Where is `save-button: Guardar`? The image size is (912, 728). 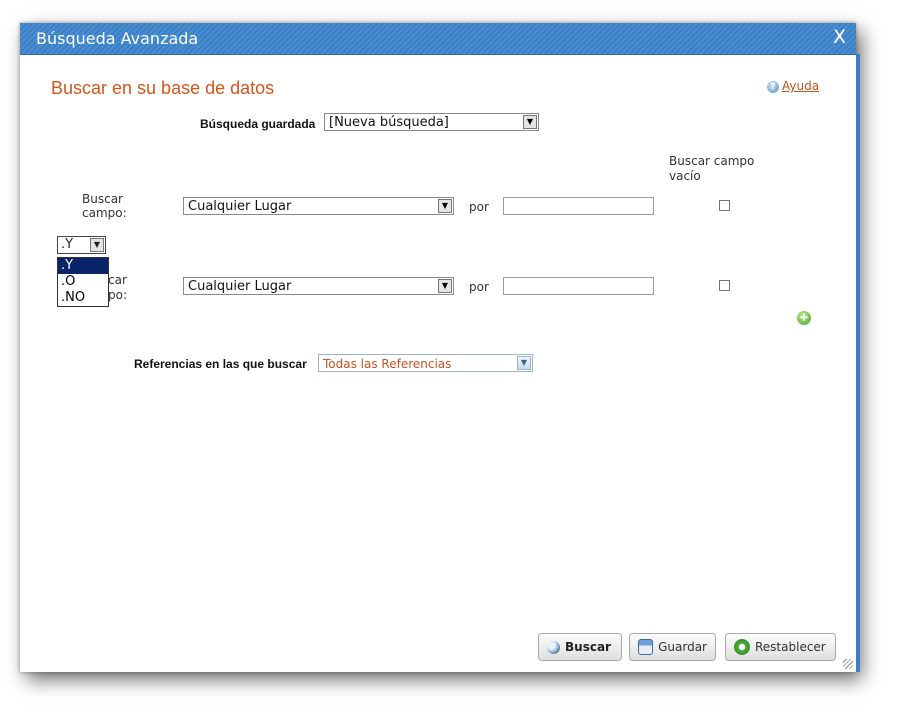 save-button: Guardar is located at coordinates (672, 647).